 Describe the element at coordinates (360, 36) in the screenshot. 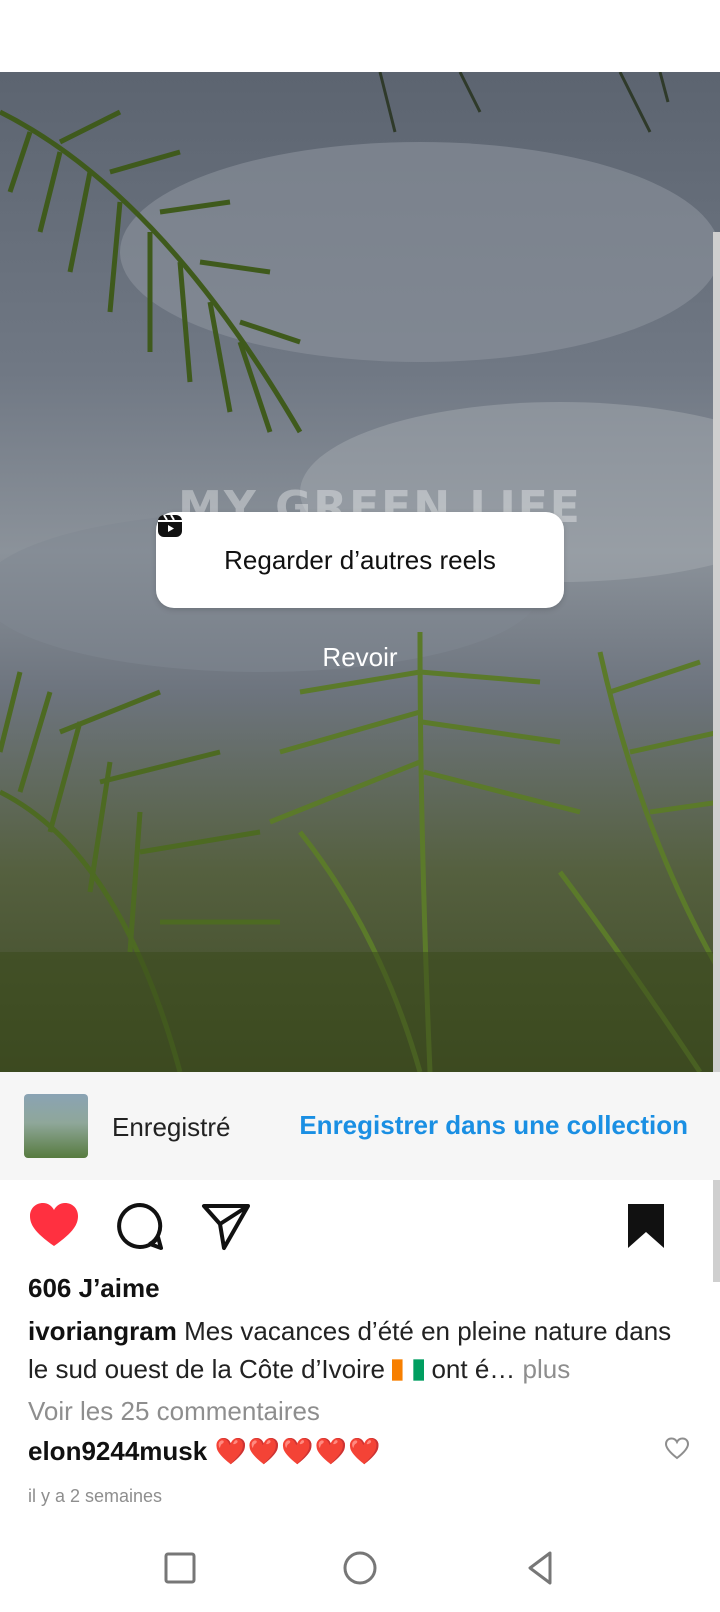

I see `status-bar` at that location.